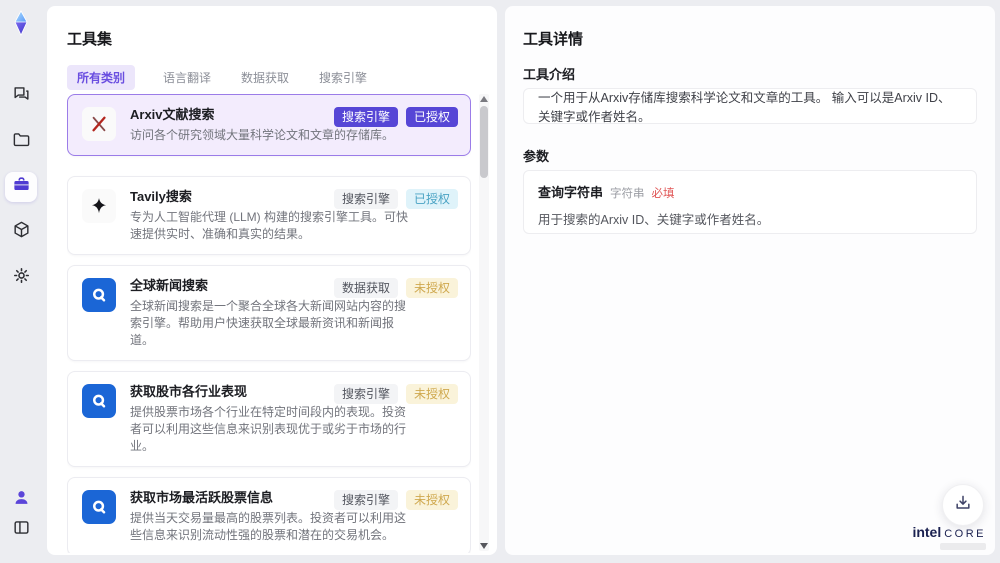 This screenshot has width=1000, height=563. I want to click on tavily-star-icon, so click(99, 206).